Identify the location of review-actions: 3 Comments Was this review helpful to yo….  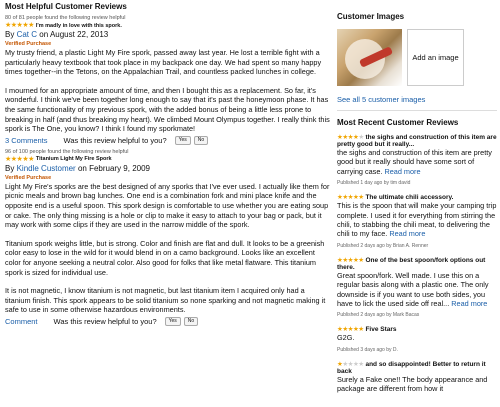
(167, 140).